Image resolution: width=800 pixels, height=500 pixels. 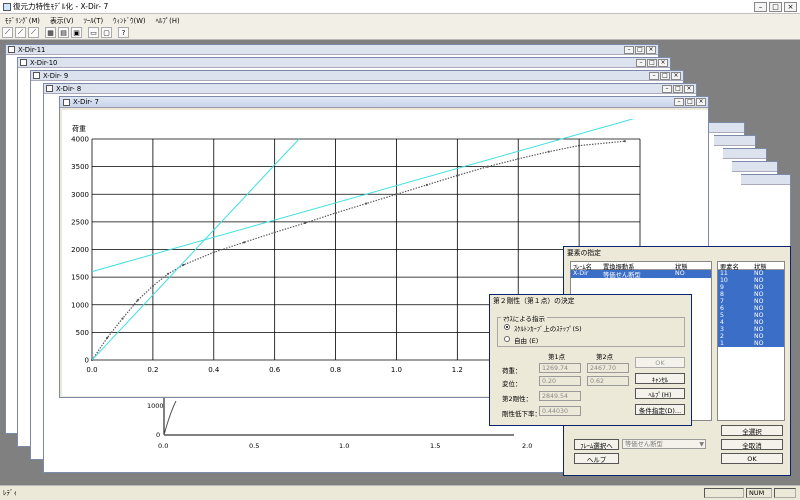 I want to click on element-row: 4 NO, so click(x=751, y=322).